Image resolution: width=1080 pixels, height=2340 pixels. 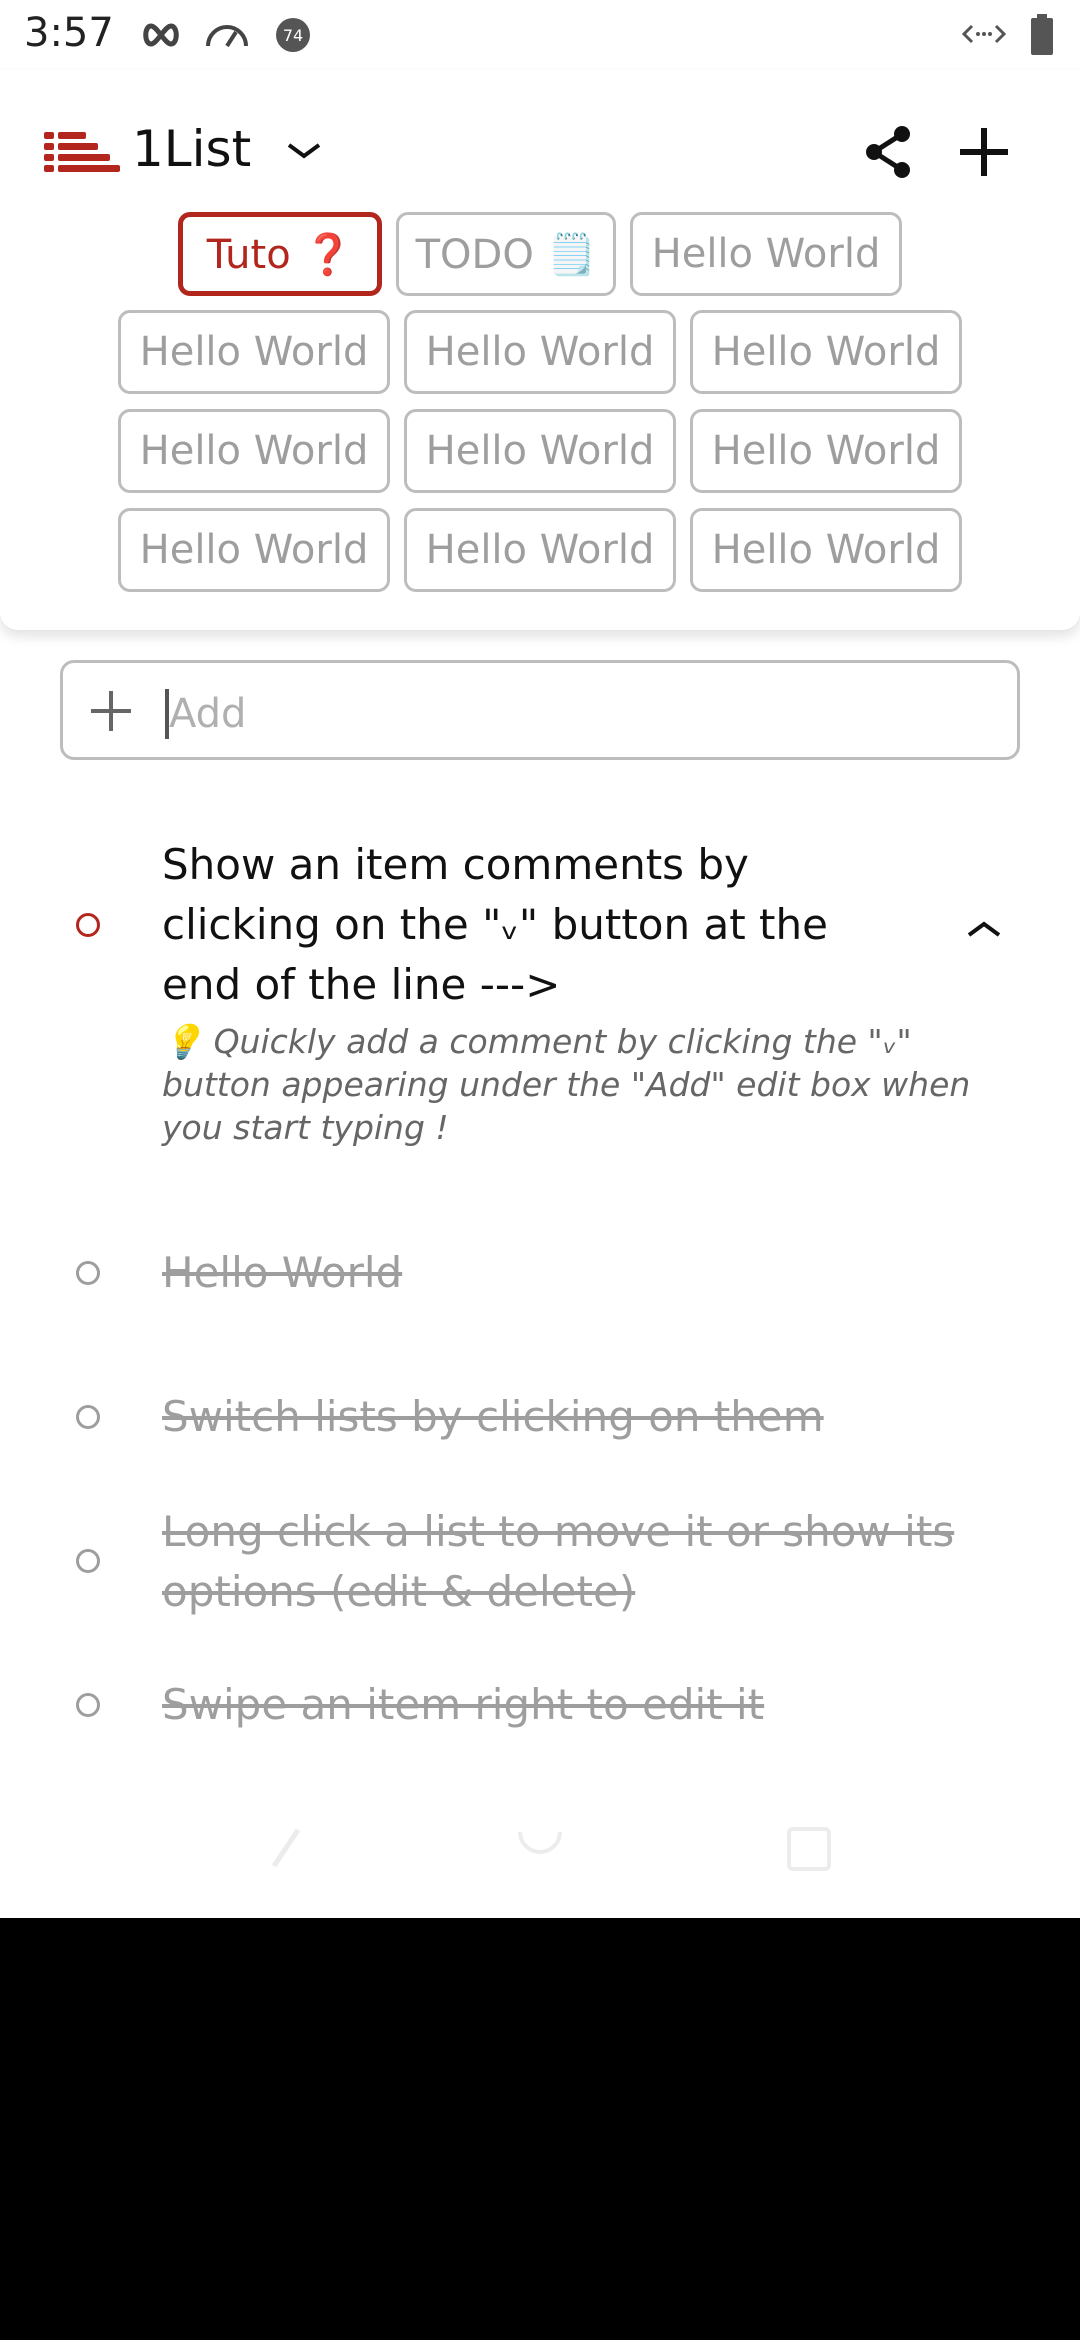 What do you see at coordinates (579, 714) in the screenshot?
I see `add-item-input` at bounding box center [579, 714].